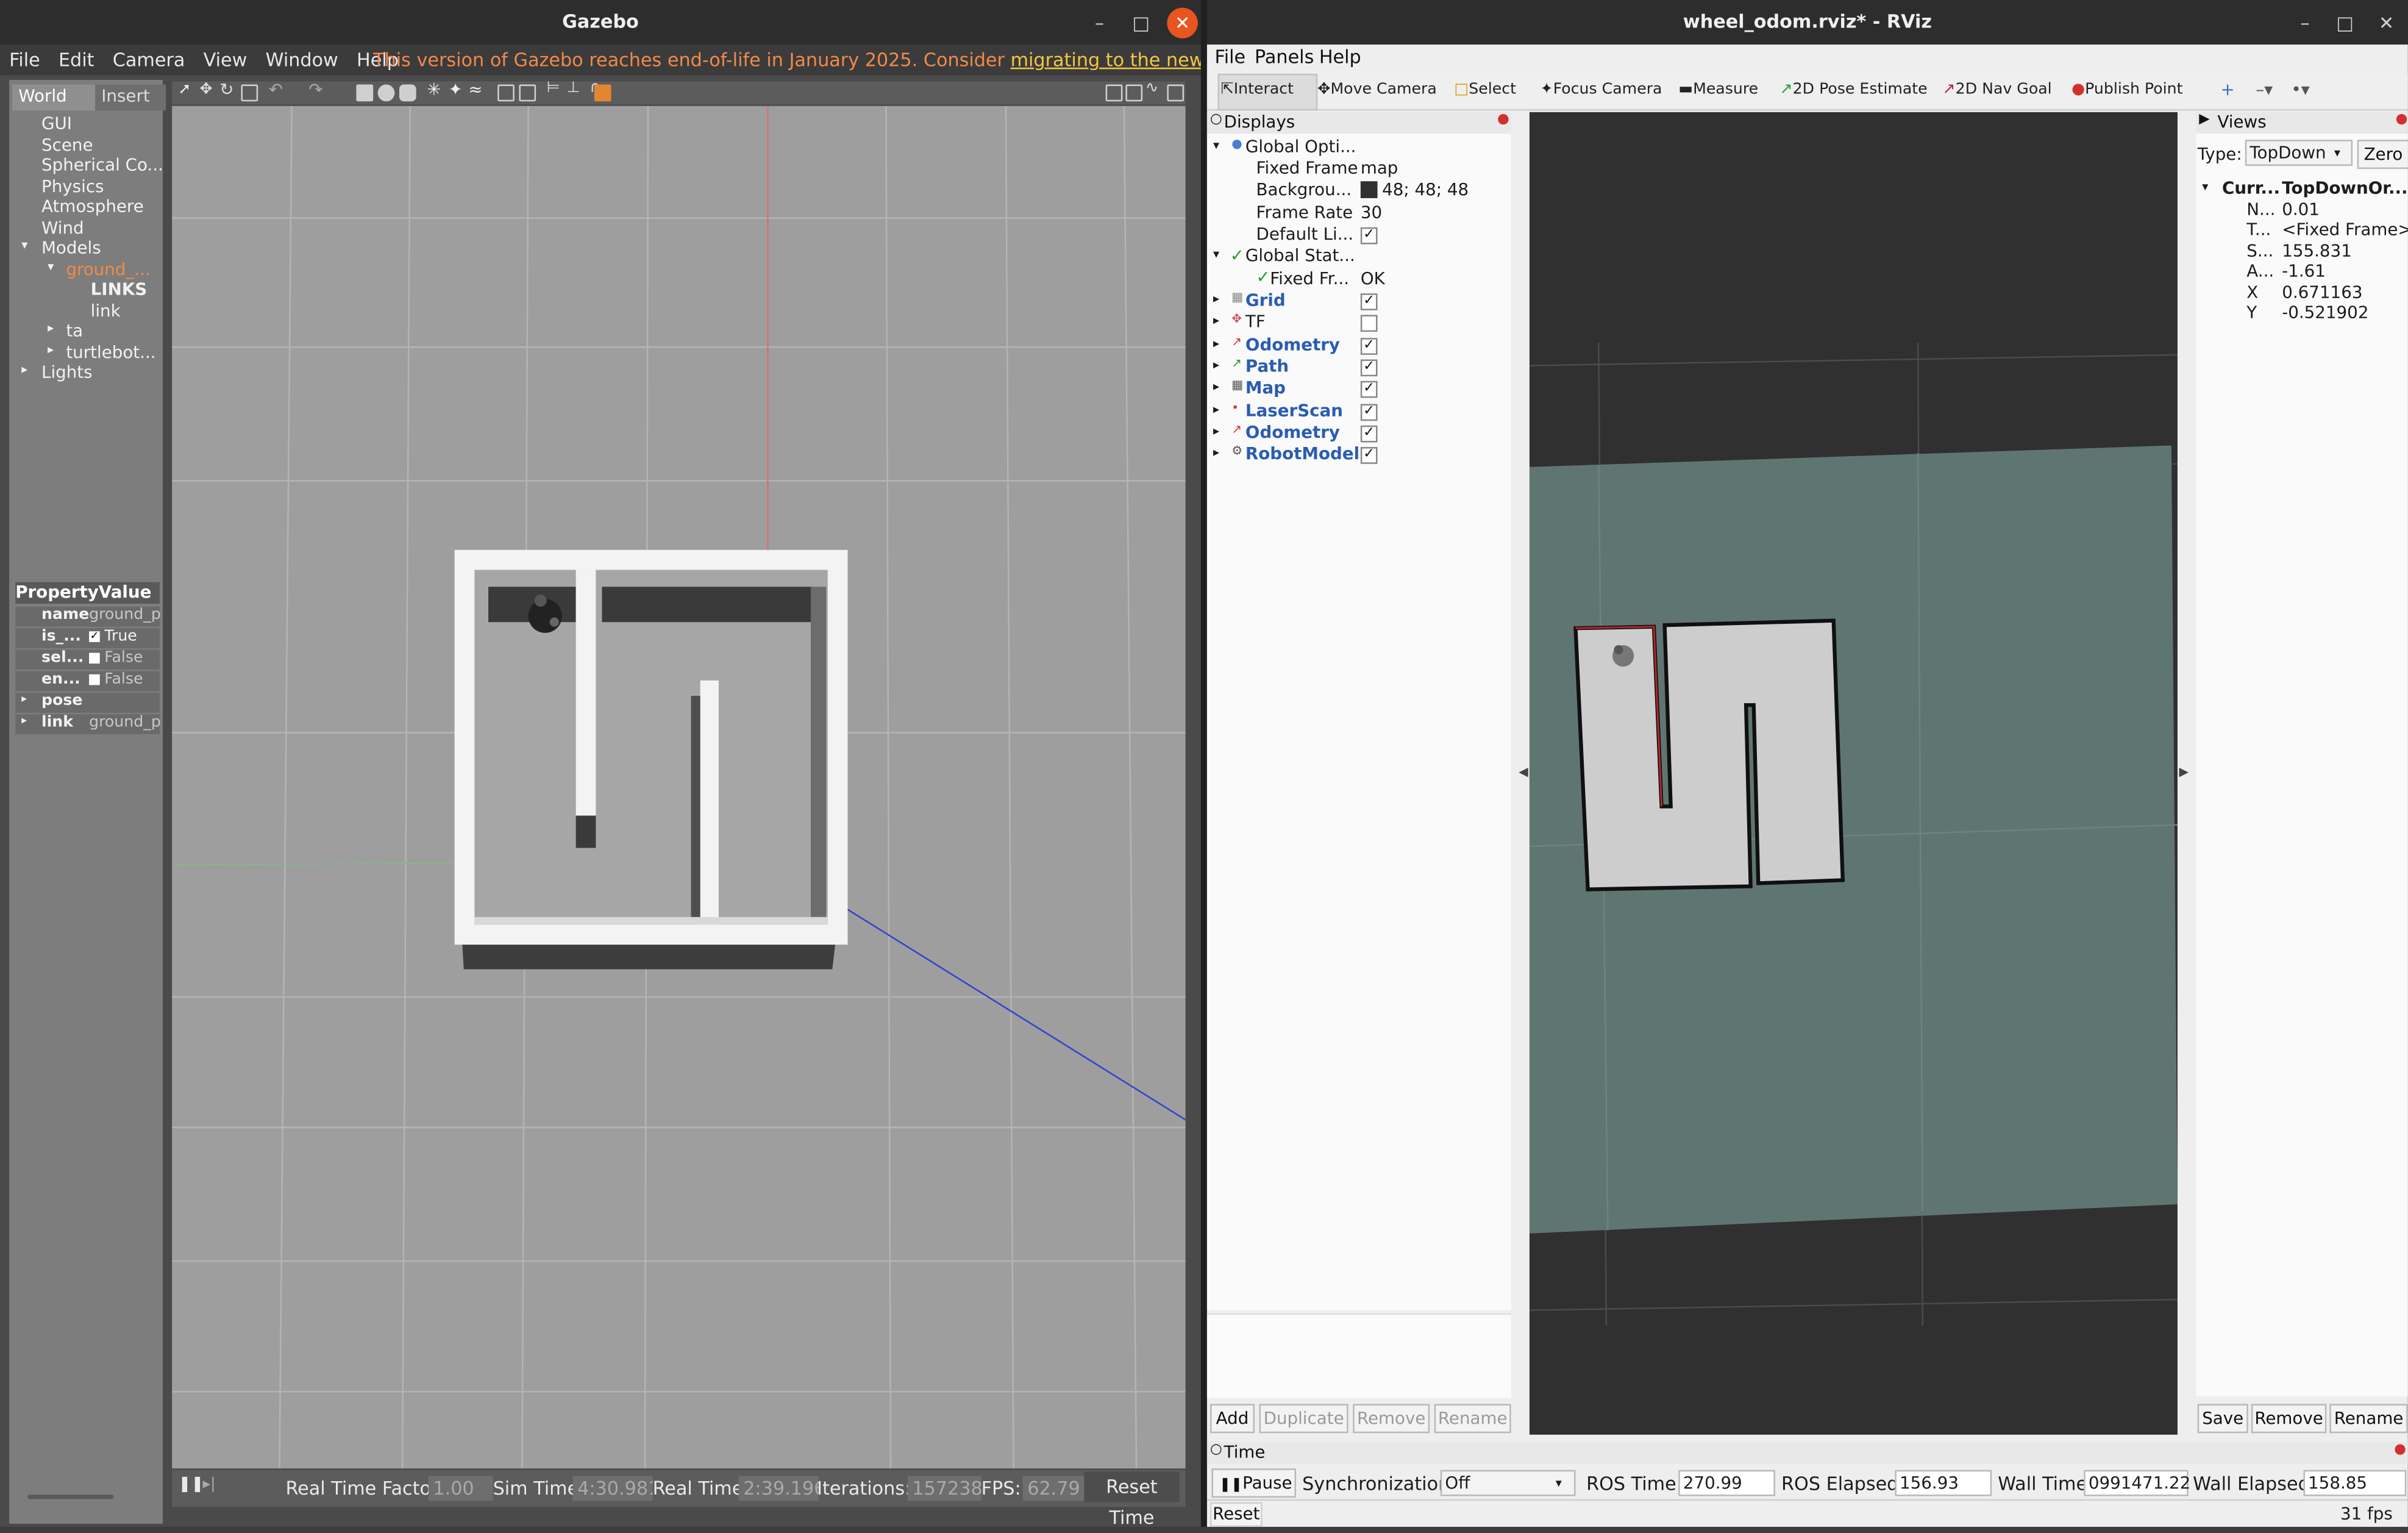  What do you see at coordinates (70, 1496) in the screenshot?
I see `panel-scrollbar` at bounding box center [70, 1496].